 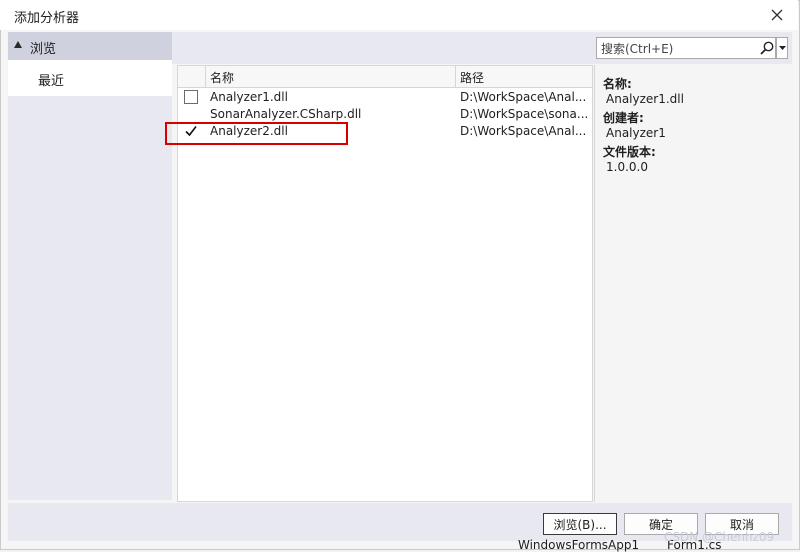 I want to click on red-highlight-box, so click(x=256, y=133).